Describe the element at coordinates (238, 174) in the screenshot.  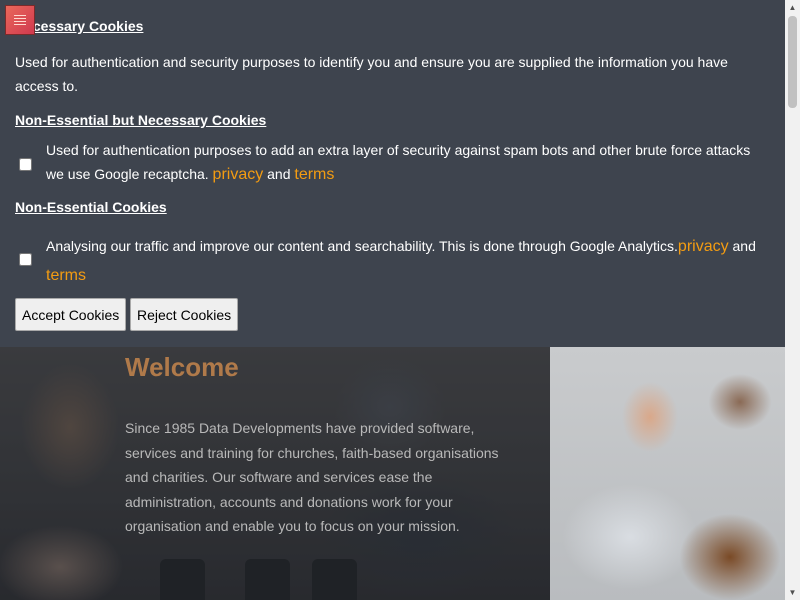
I see `recaptcha-privacy-link: privacy` at that location.